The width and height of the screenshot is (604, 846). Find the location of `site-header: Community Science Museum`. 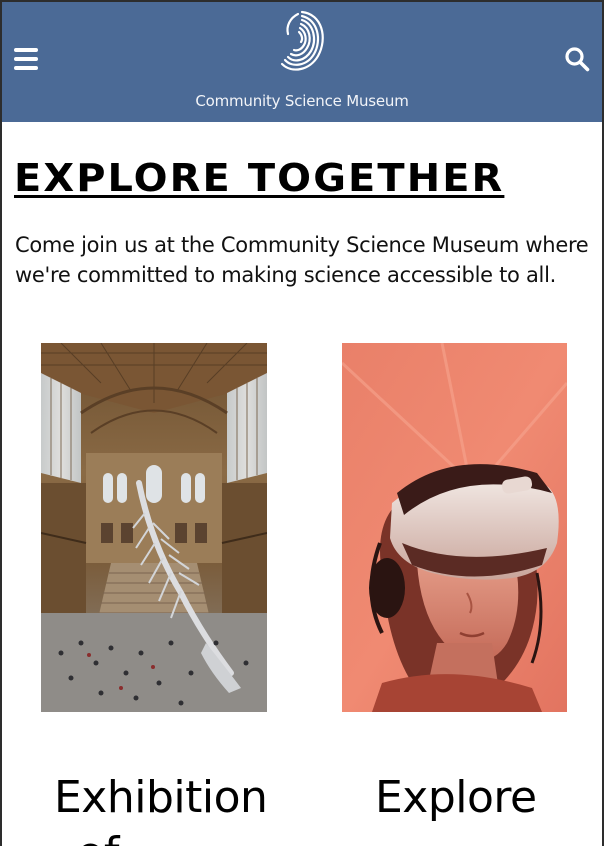

site-header: Community Science Museum is located at coordinates (302, 62).